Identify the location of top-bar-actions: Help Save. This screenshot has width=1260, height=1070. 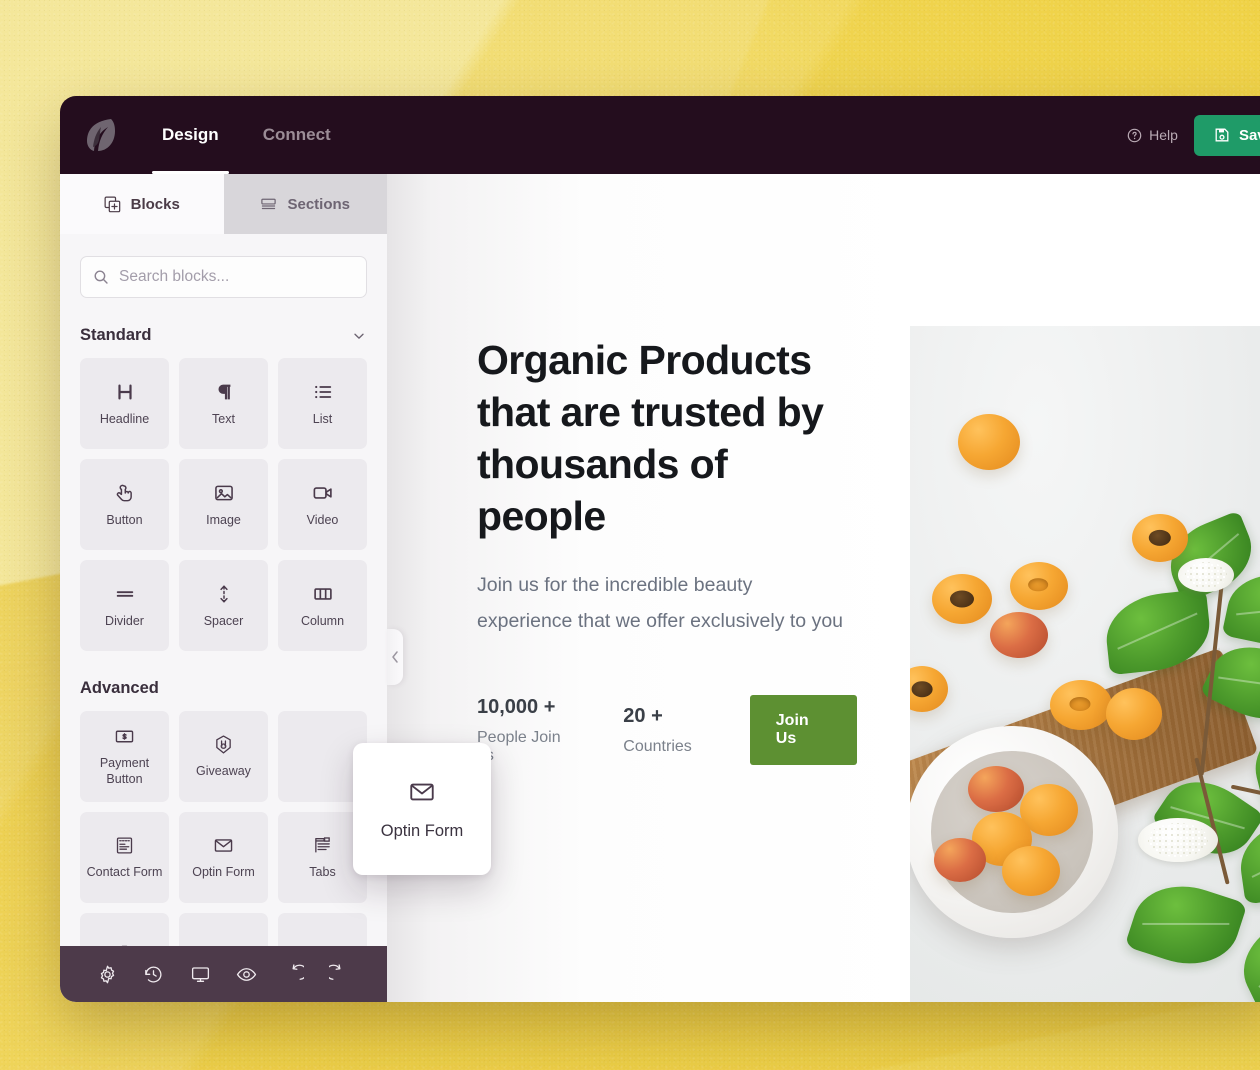
(1193, 135).